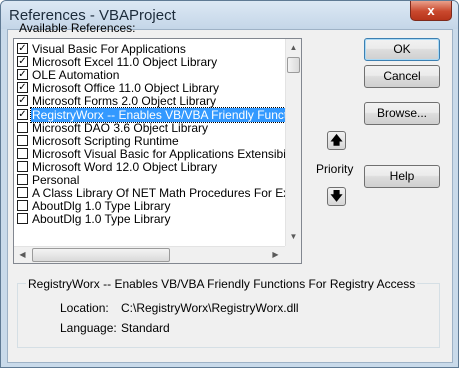 The height and width of the screenshot is (368, 459). Describe the element at coordinates (105, 141) in the screenshot. I see `reference-label: Microsoft Scripting Runtime` at that location.